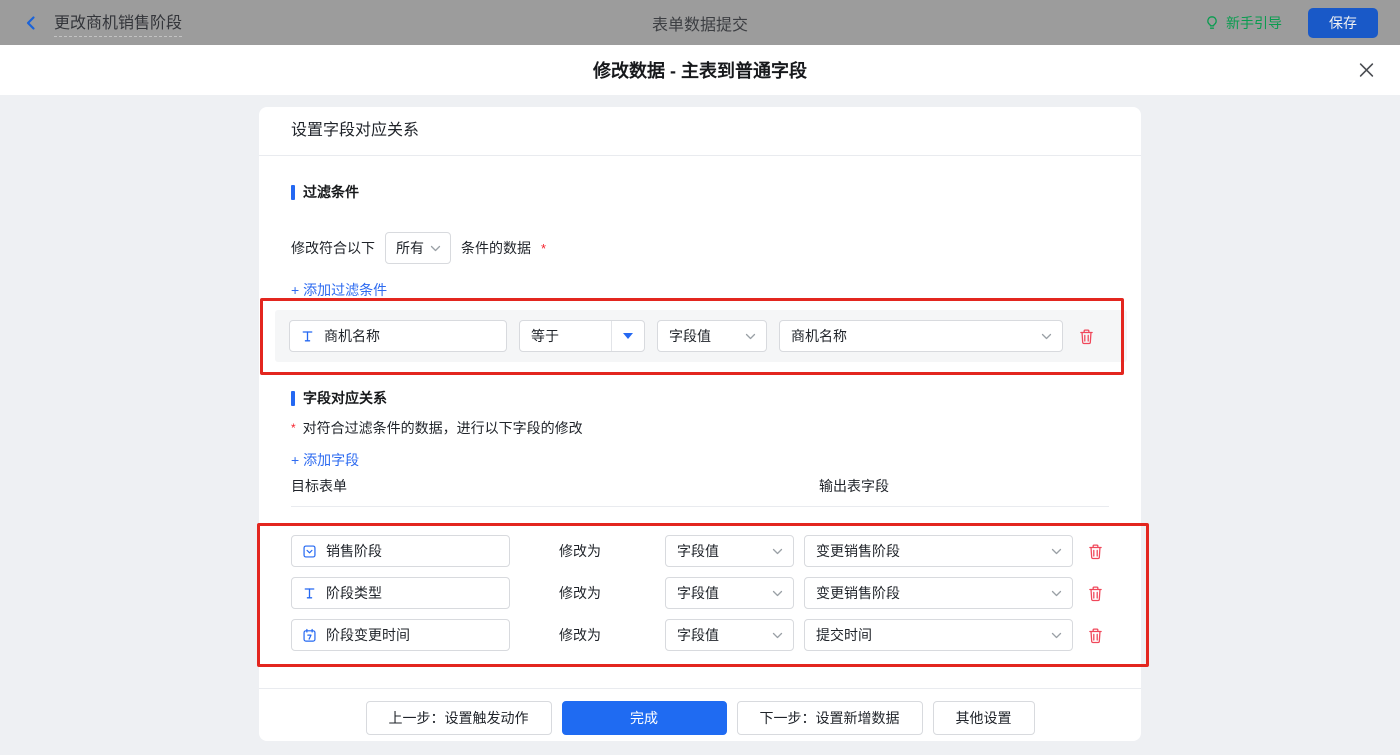  What do you see at coordinates (319, 486) in the screenshot?
I see `column-target-form: 目标表单` at bounding box center [319, 486].